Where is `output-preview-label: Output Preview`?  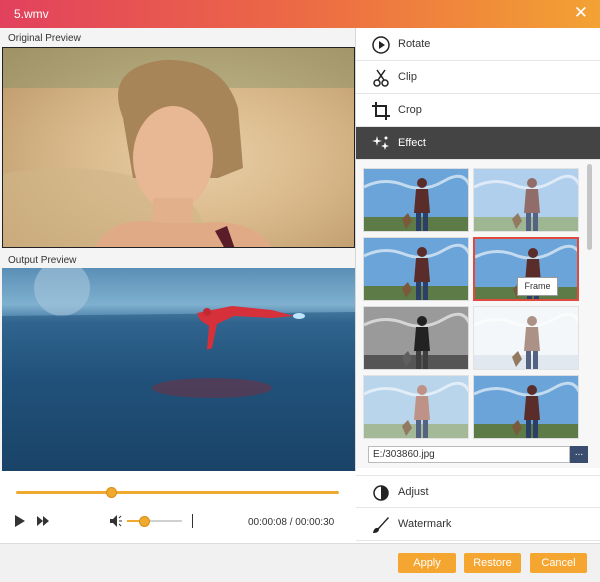
output-preview-label: Output Preview is located at coordinates (42, 260).